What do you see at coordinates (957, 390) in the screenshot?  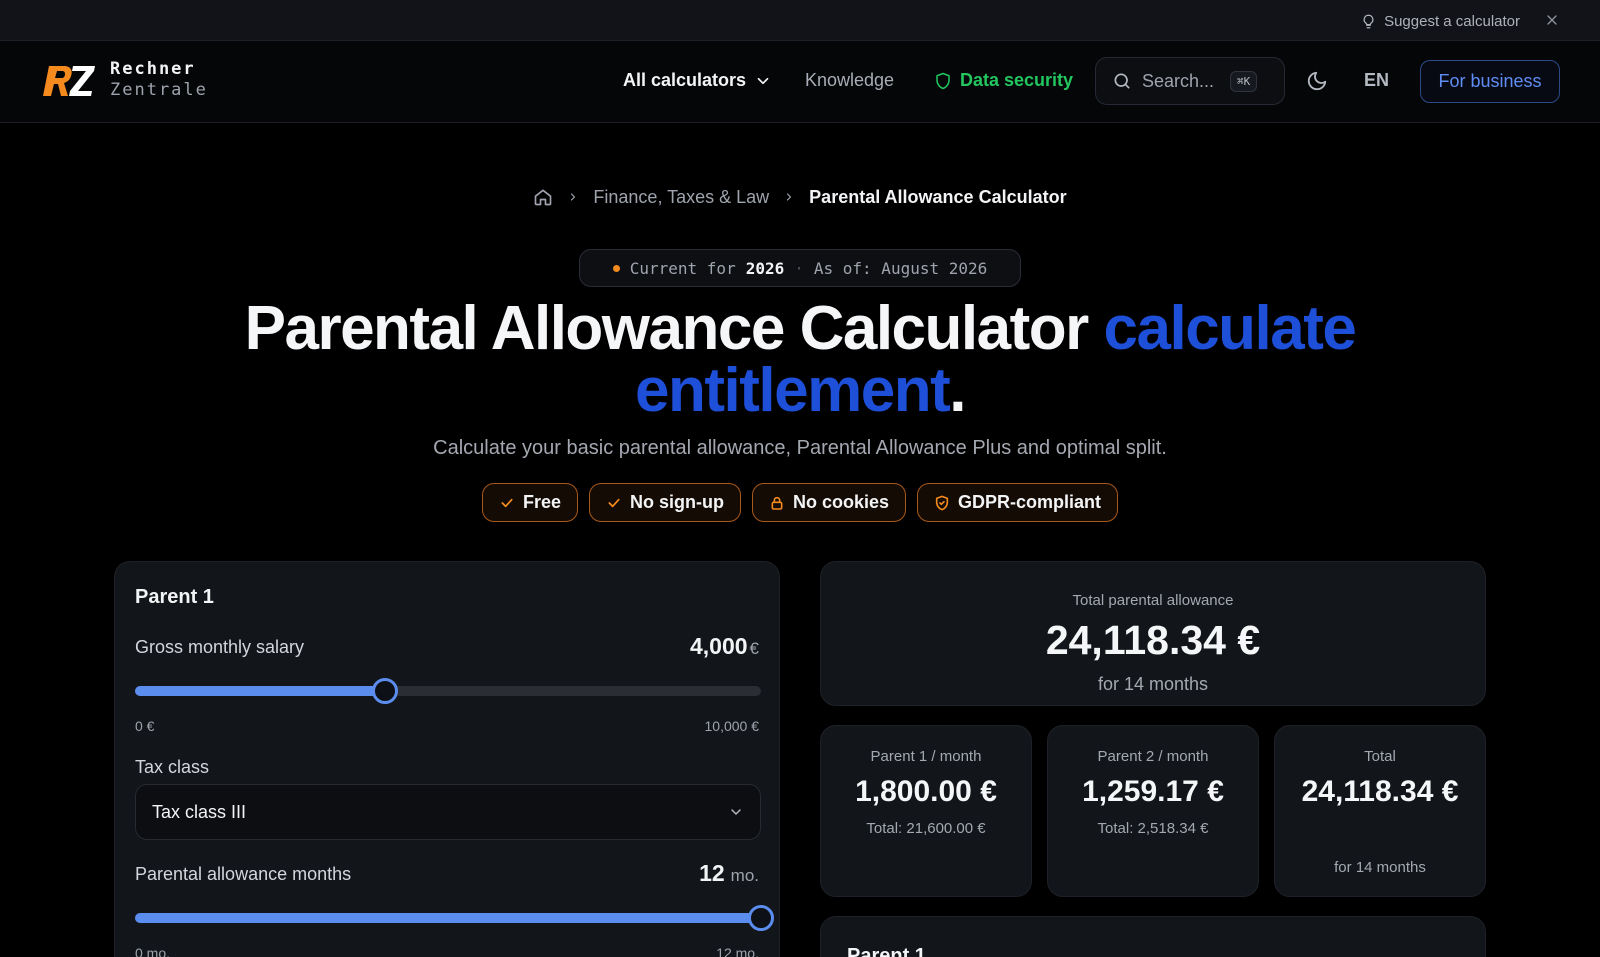 I see `title-period: .` at bounding box center [957, 390].